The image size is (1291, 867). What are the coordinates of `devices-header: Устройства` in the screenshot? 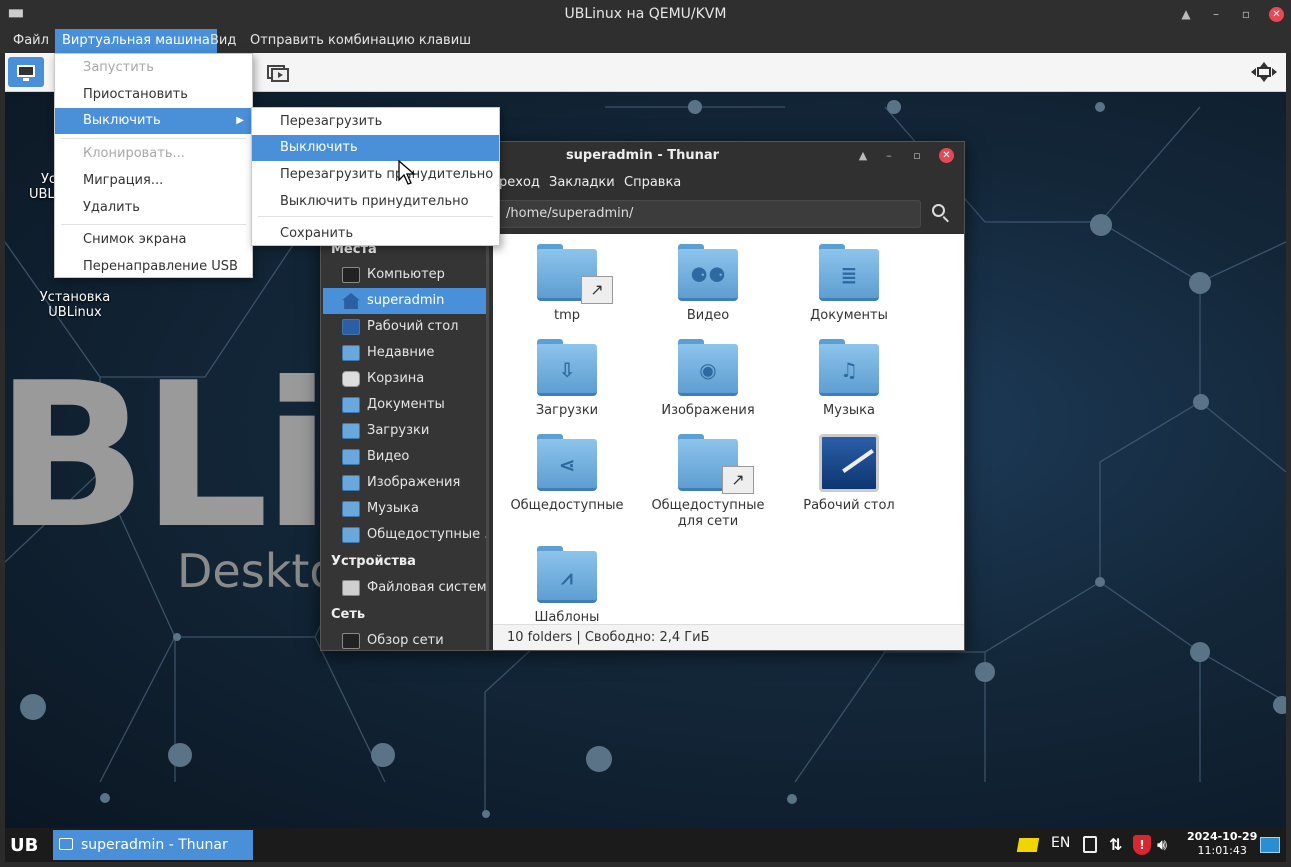 It's located at (373, 561).